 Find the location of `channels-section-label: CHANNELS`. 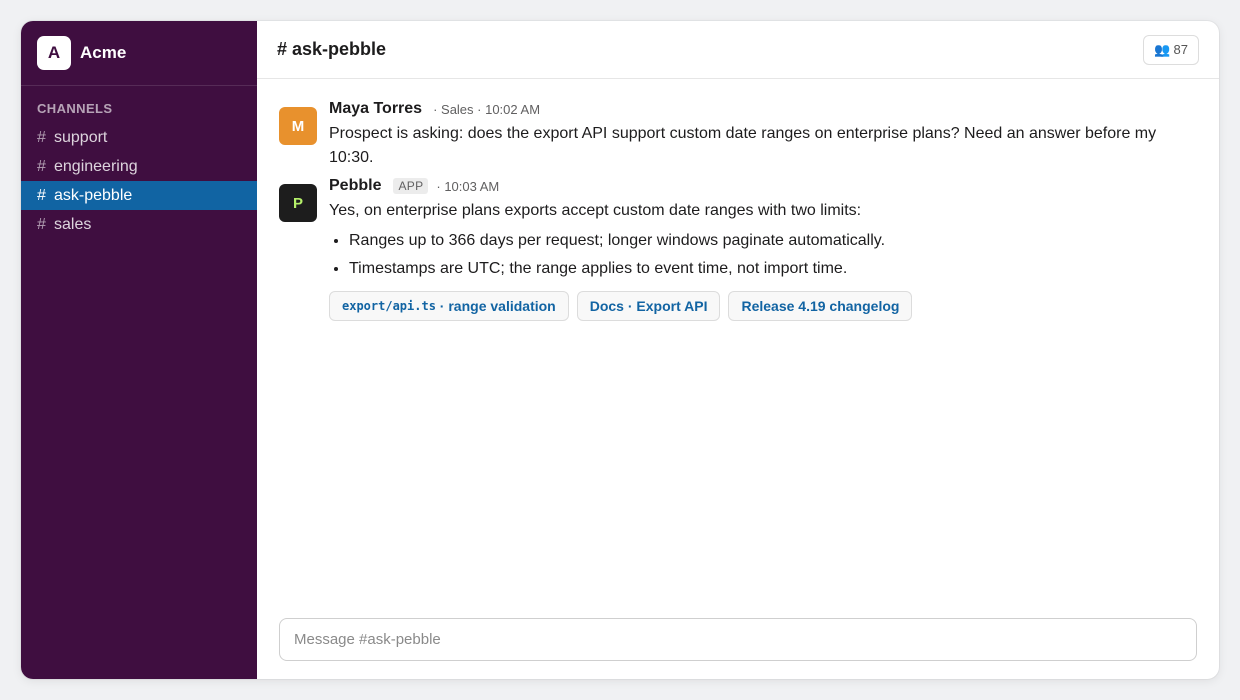

channels-section-label: CHANNELS is located at coordinates (75, 108).